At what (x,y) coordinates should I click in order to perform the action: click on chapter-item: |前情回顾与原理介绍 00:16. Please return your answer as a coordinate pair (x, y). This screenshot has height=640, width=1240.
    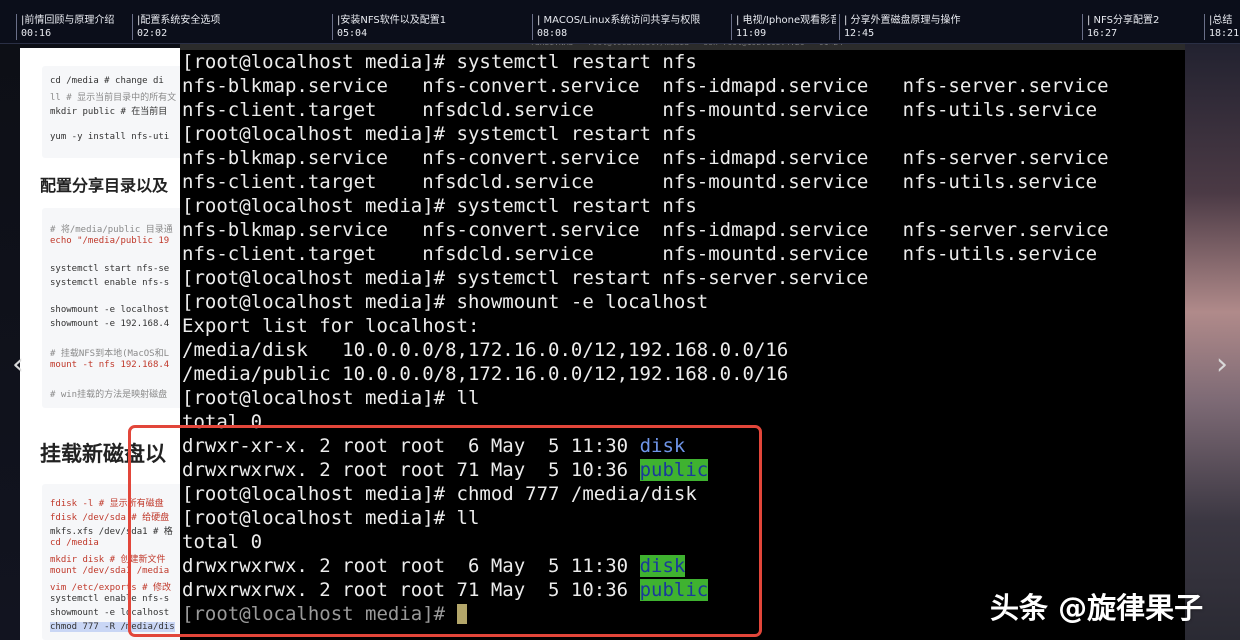
    Looking at the image, I should click on (72, 27).